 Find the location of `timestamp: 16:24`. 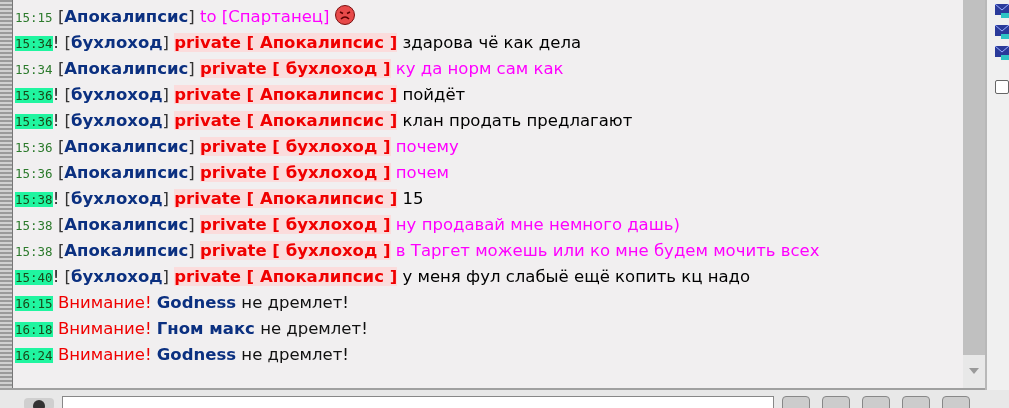

timestamp: 16:24 is located at coordinates (34, 355).